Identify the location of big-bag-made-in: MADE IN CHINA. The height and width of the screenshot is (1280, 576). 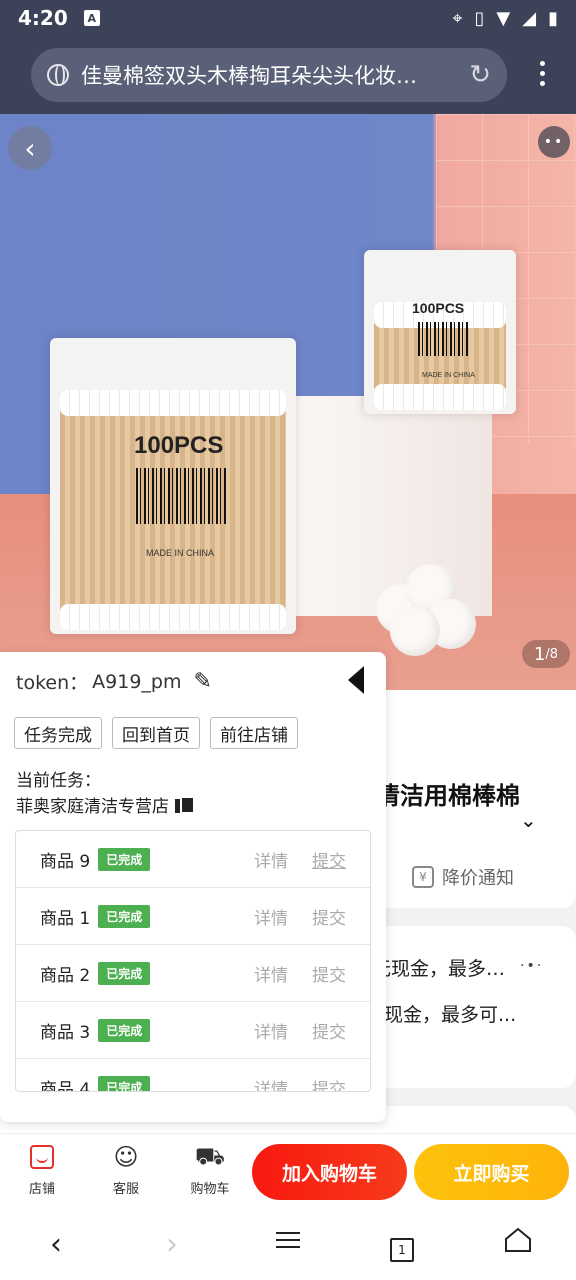
(180, 553).